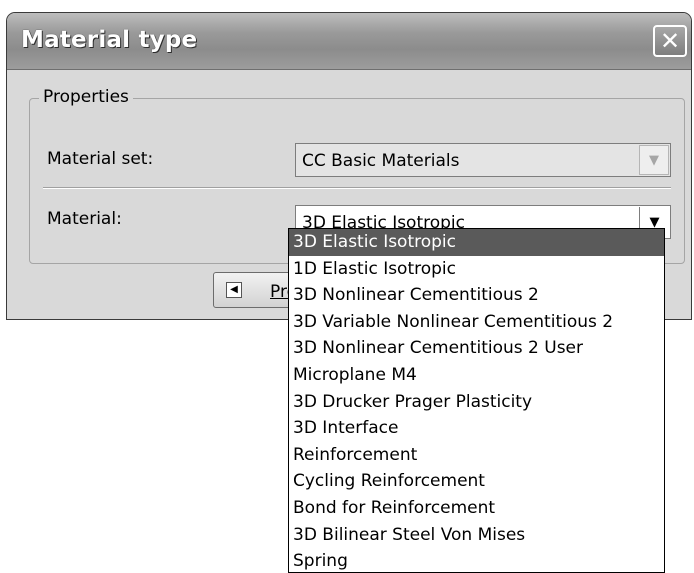 The height and width of the screenshot is (573, 694). What do you see at coordinates (476, 508) in the screenshot?
I see `dropdown-option: Bond for Reinforcement` at bounding box center [476, 508].